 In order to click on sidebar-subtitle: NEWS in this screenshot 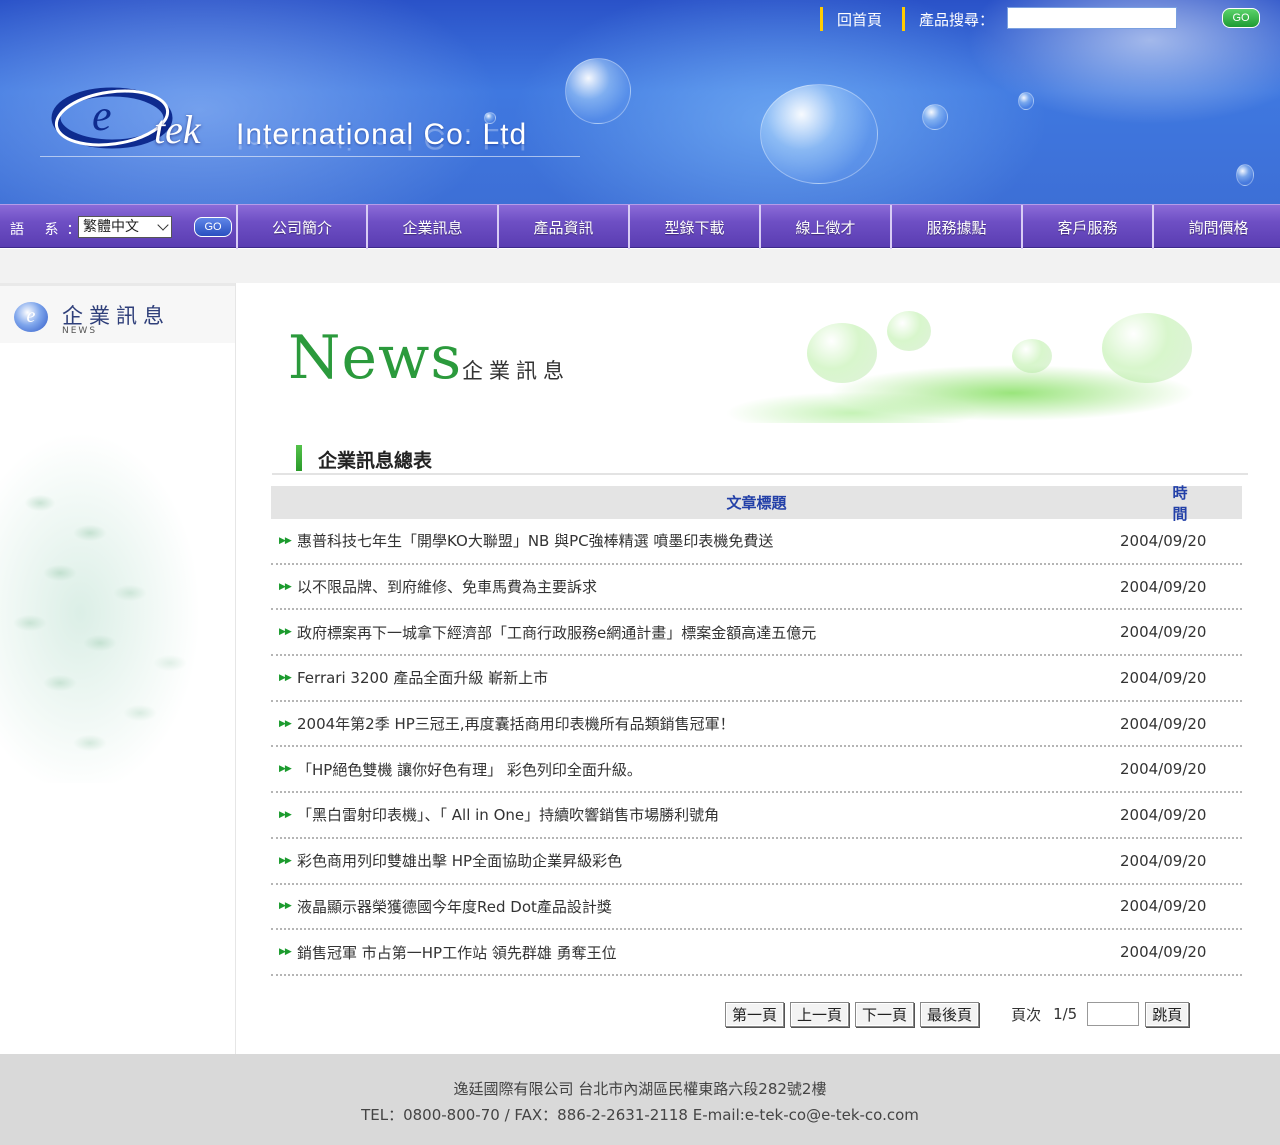, I will do `click(80, 331)`.